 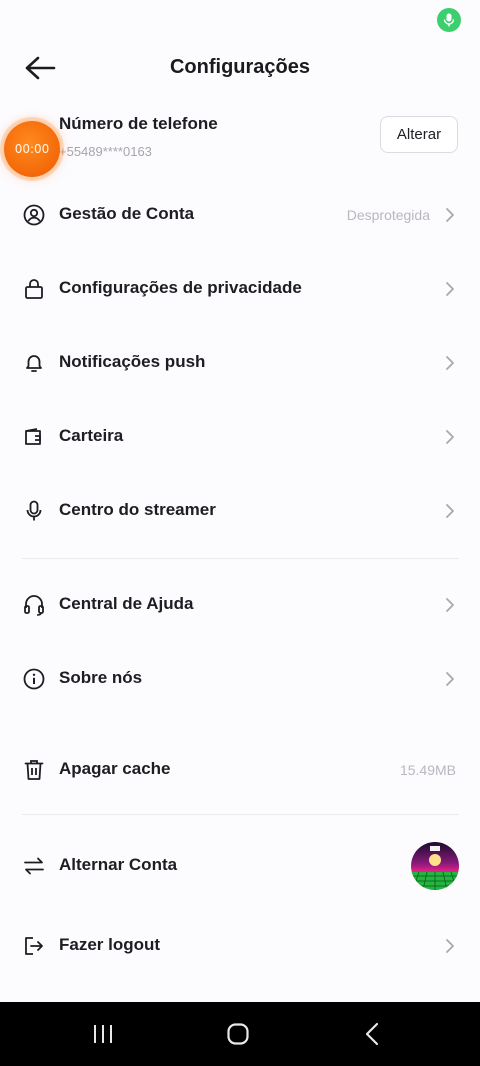 I want to click on system-back-button, so click(x=373, y=1034).